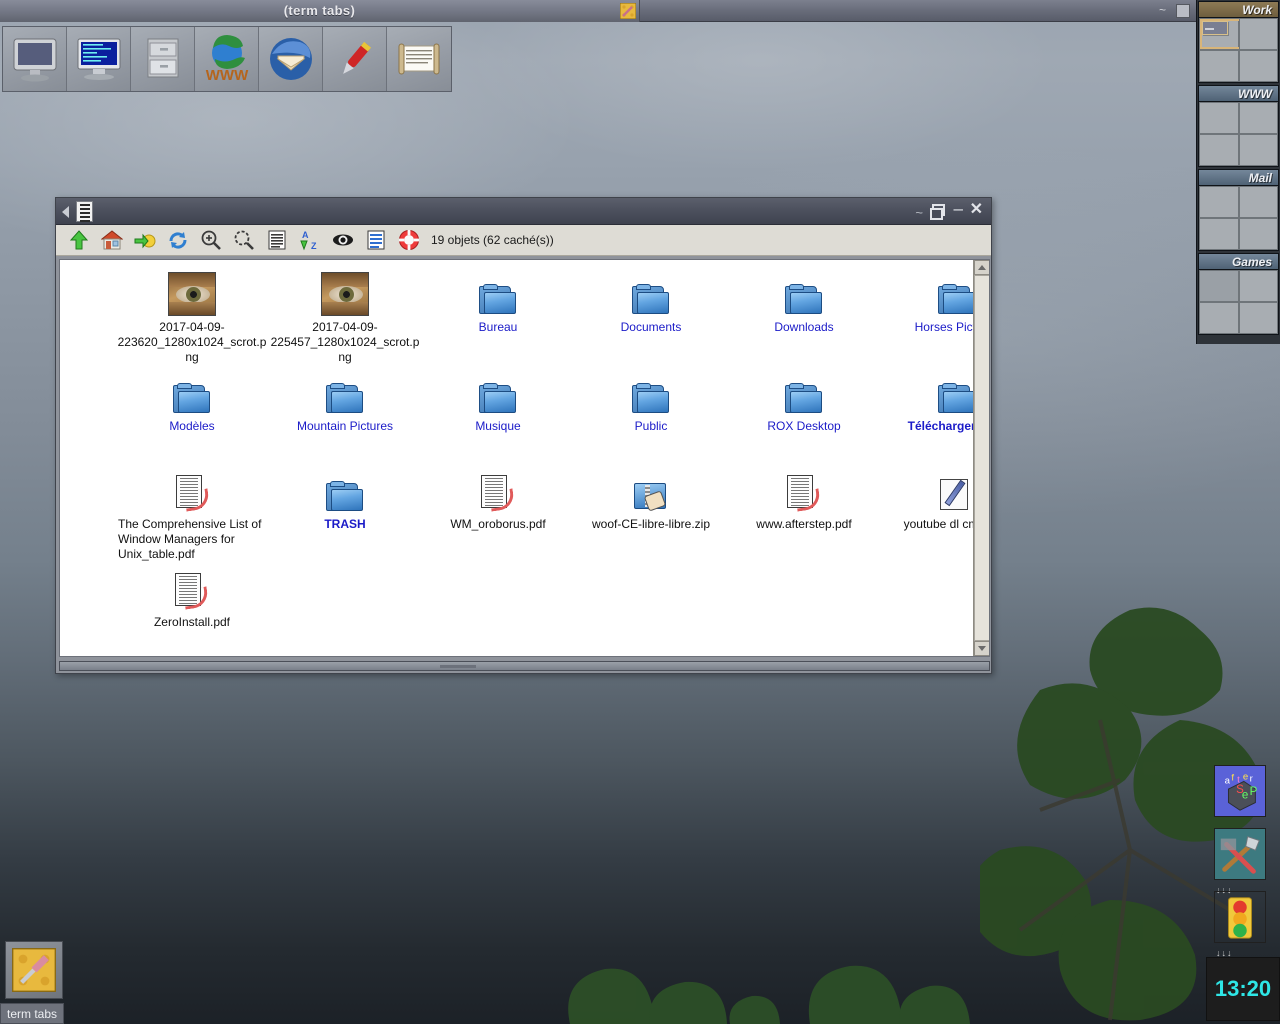 The width and height of the screenshot is (1280, 1024). Describe the element at coordinates (192, 400) in the screenshot. I see `list-item: Modèles` at that location.